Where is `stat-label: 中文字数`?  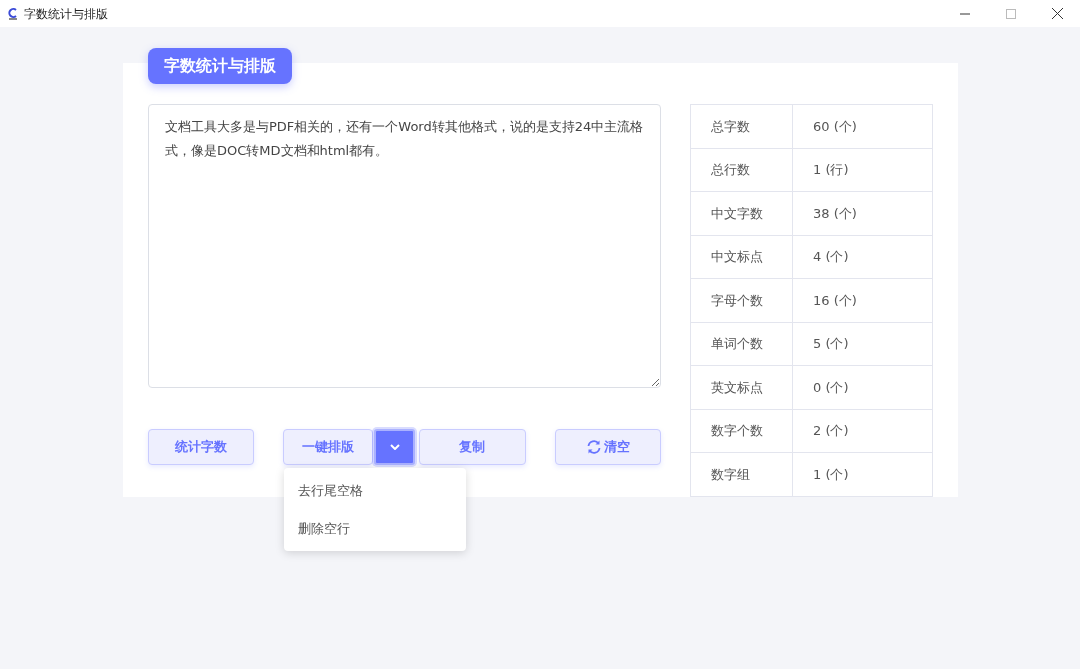
stat-label: 中文字数 is located at coordinates (741, 213).